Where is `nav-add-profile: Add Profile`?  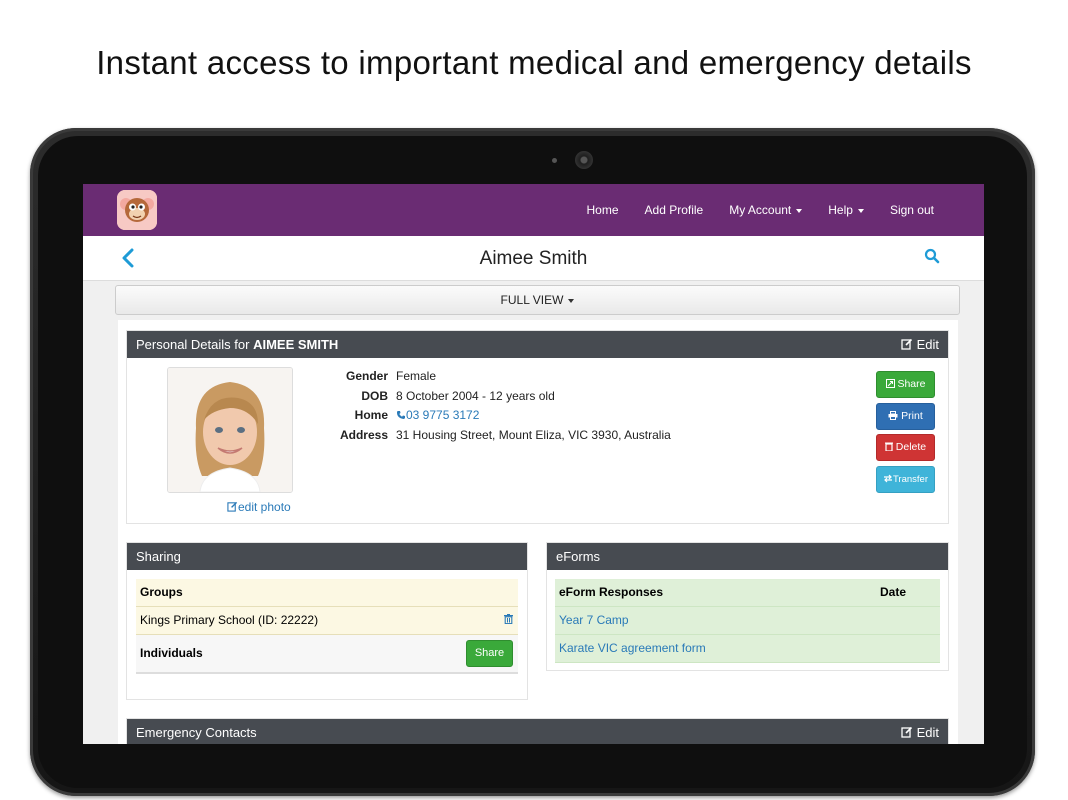 nav-add-profile: Add Profile is located at coordinates (674, 210).